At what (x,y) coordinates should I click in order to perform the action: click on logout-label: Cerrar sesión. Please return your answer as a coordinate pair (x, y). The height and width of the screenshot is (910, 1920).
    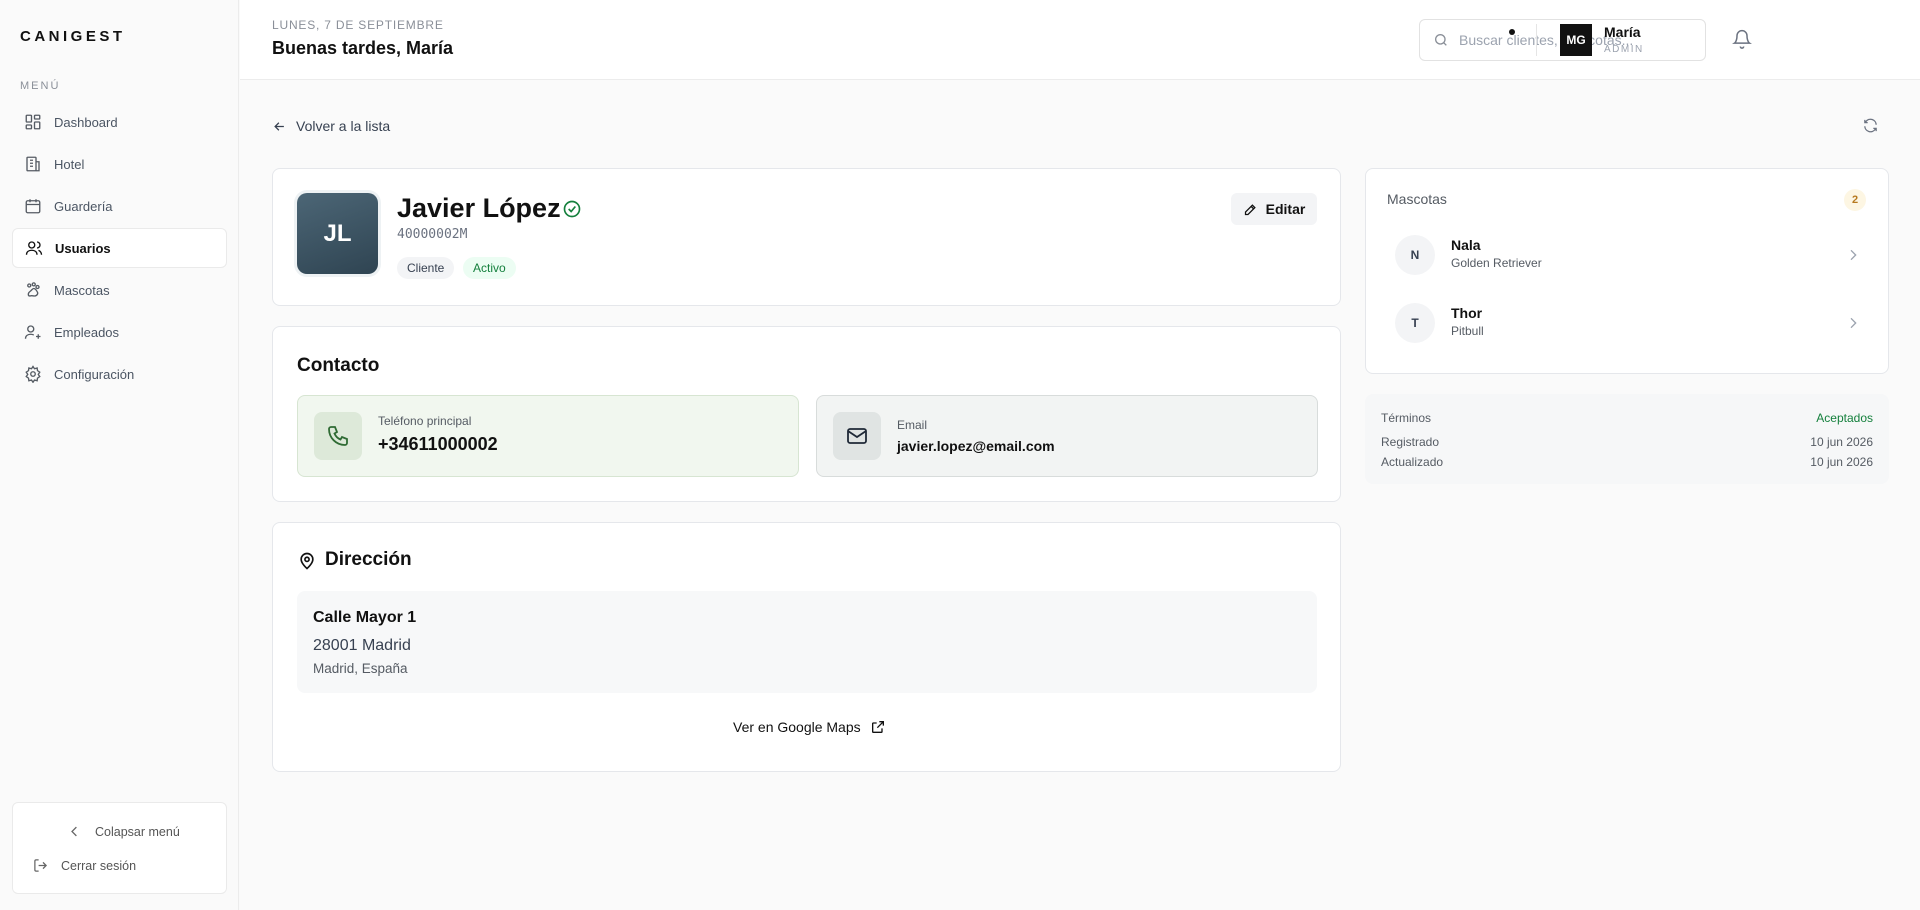
    Looking at the image, I should click on (99, 865).